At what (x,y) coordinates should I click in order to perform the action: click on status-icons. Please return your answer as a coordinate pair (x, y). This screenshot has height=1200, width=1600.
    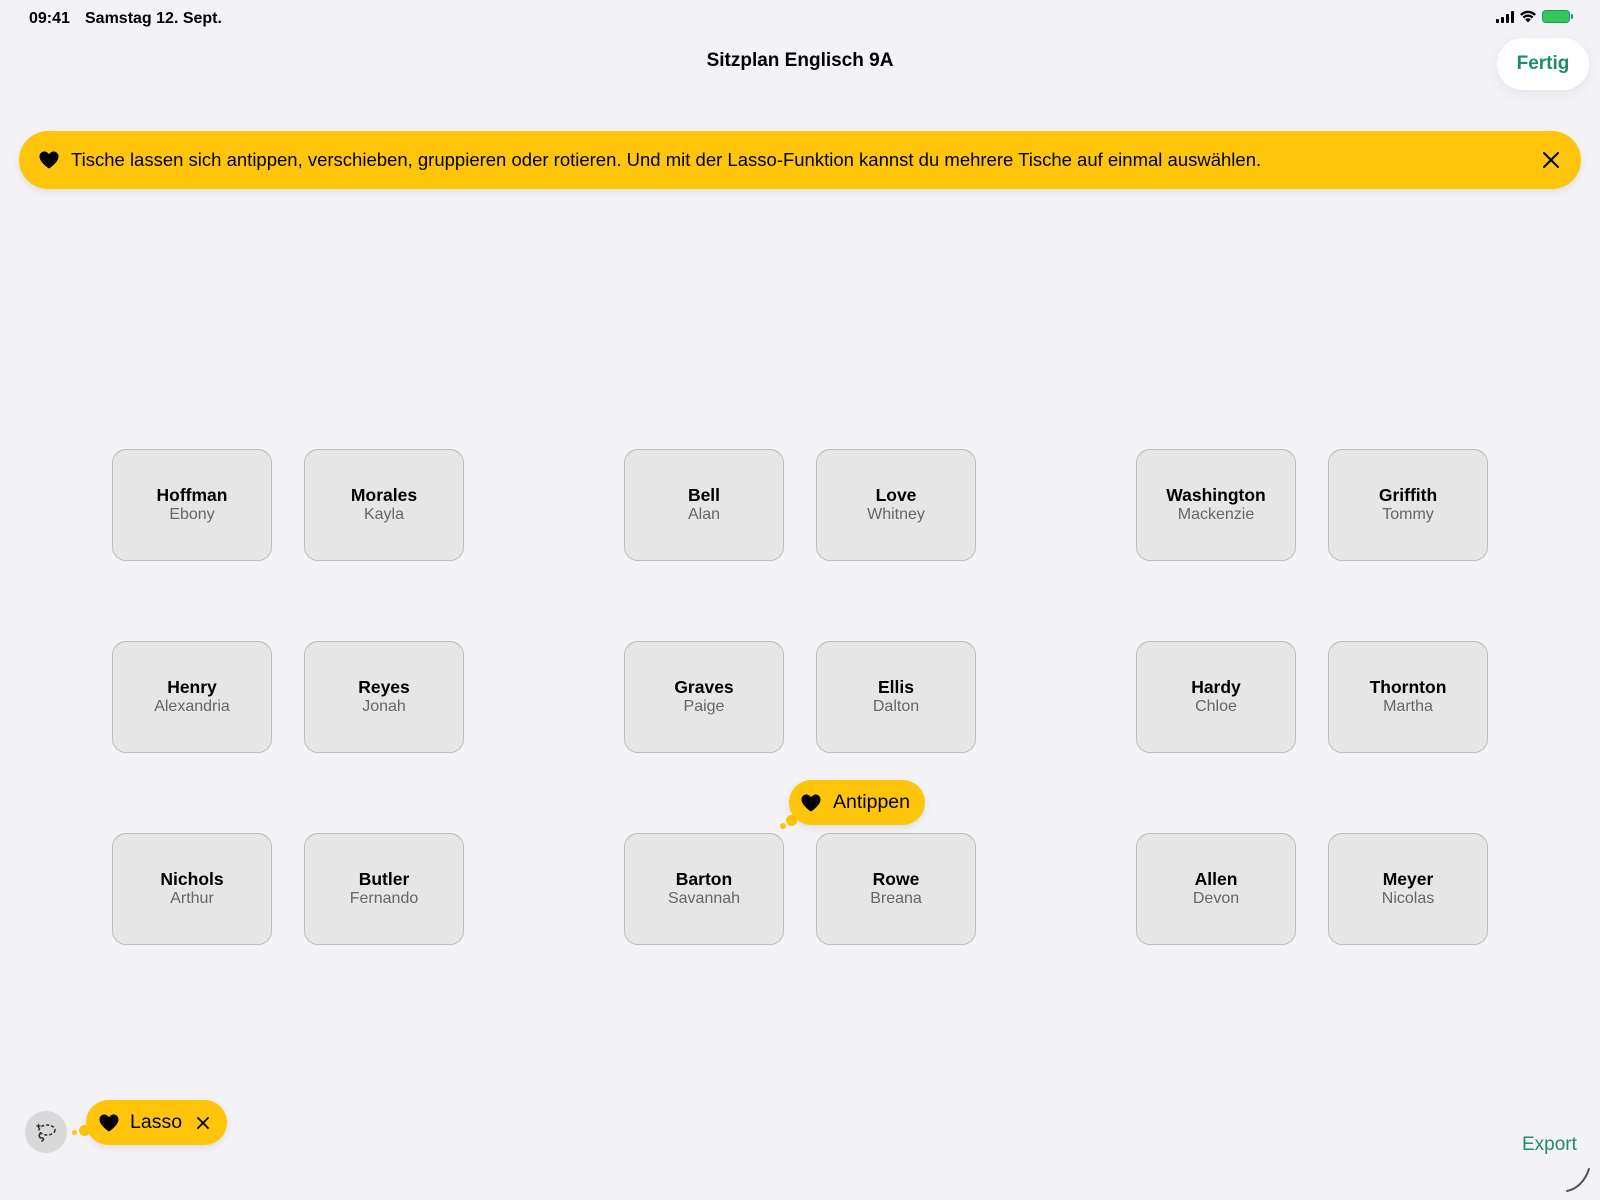
    Looking at the image, I should click on (1534, 16).